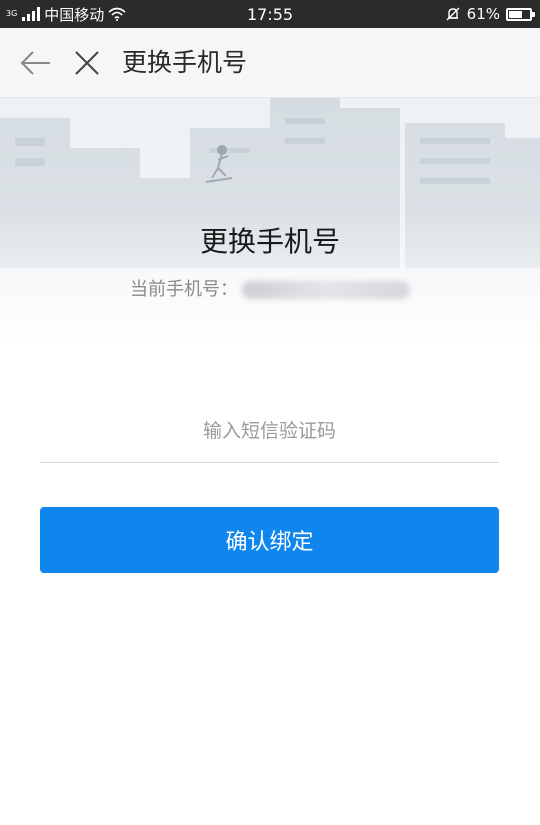 The image size is (540, 825). I want to click on masked-phone-number, so click(326, 290).